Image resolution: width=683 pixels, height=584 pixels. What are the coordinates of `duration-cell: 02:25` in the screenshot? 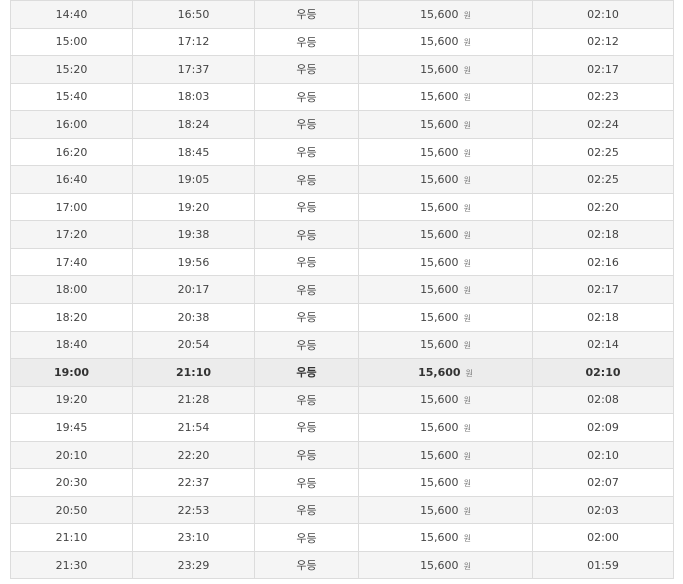 It's located at (603, 179).